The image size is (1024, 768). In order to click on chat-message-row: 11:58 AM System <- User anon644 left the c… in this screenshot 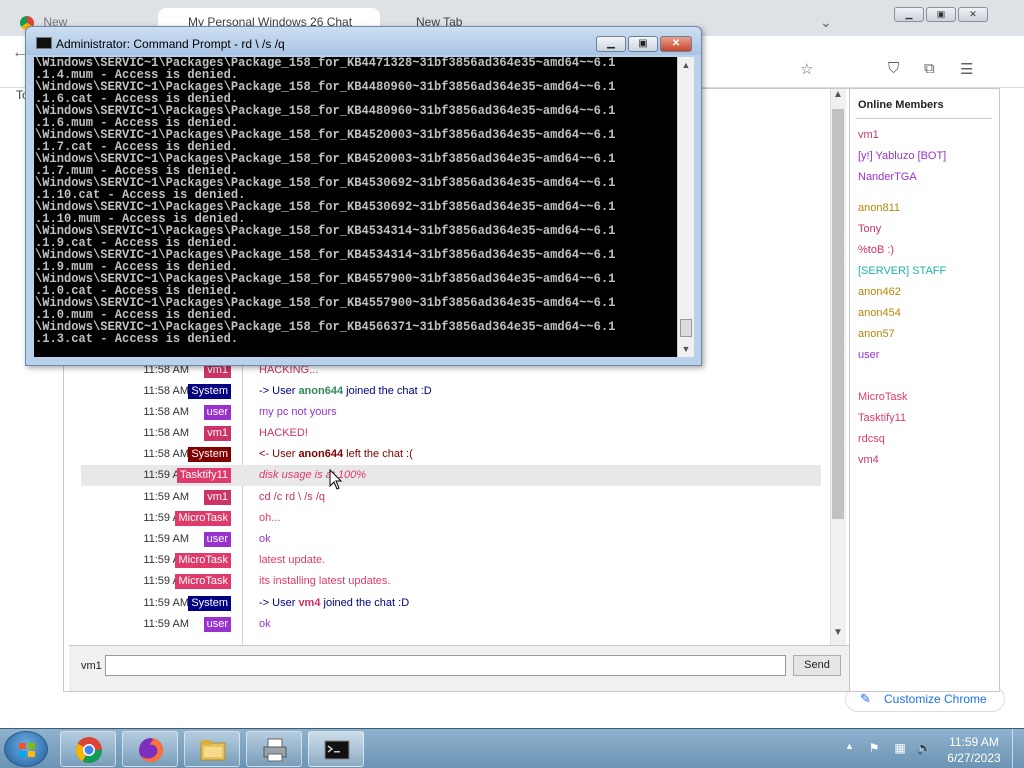, I will do `click(451, 454)`.